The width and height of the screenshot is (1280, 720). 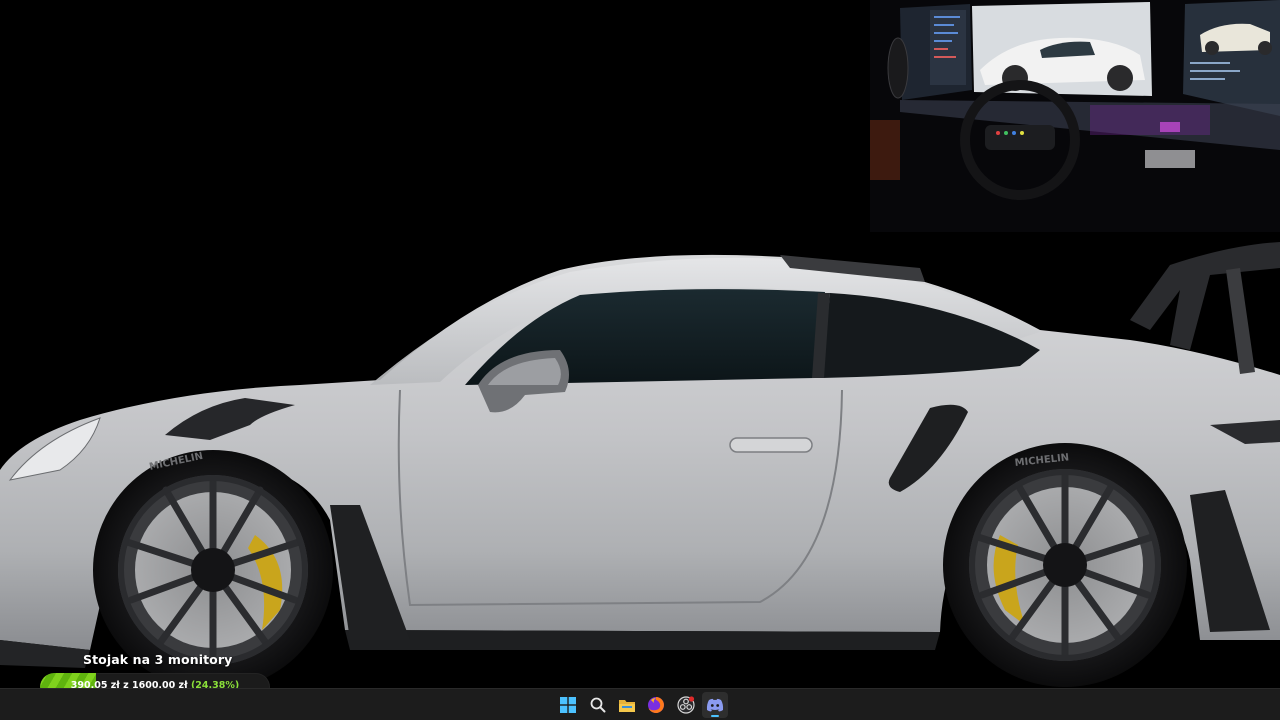 What do you see at coordinates (158, 659) in the screenshot?
I see `goal-title: Stojak na 3 monitory` at bounding box center [158, 659].